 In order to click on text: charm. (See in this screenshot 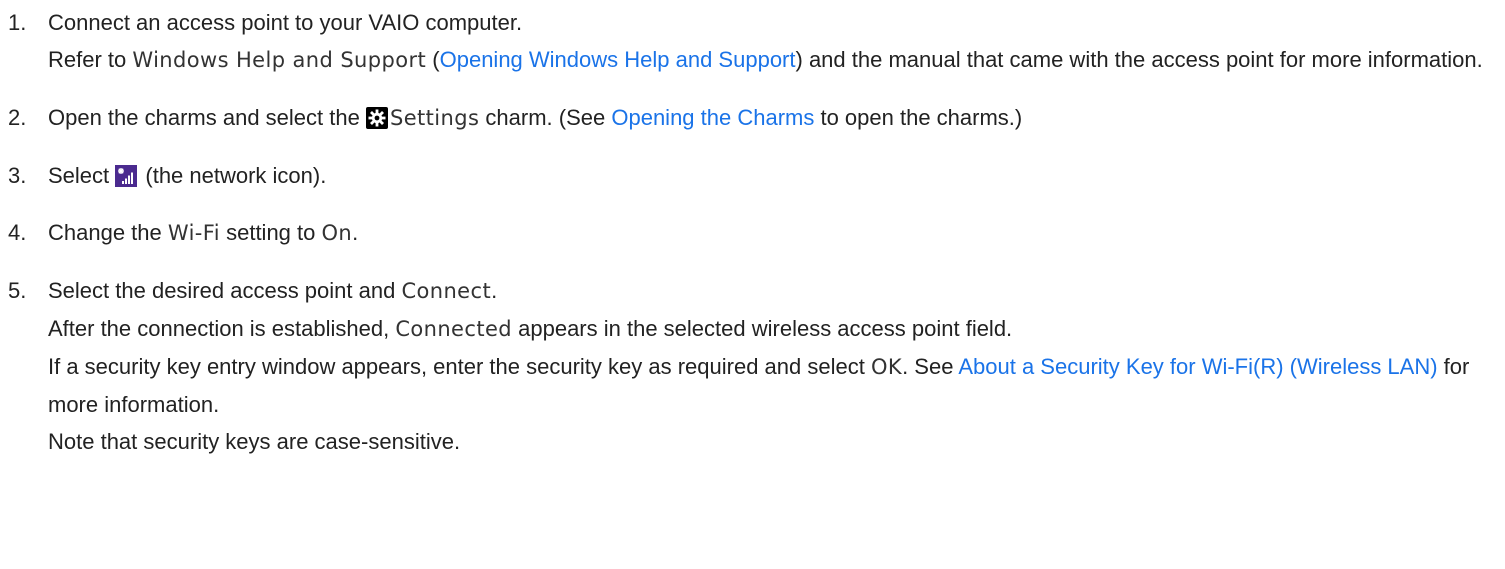, I will do `click(545, 117)`.